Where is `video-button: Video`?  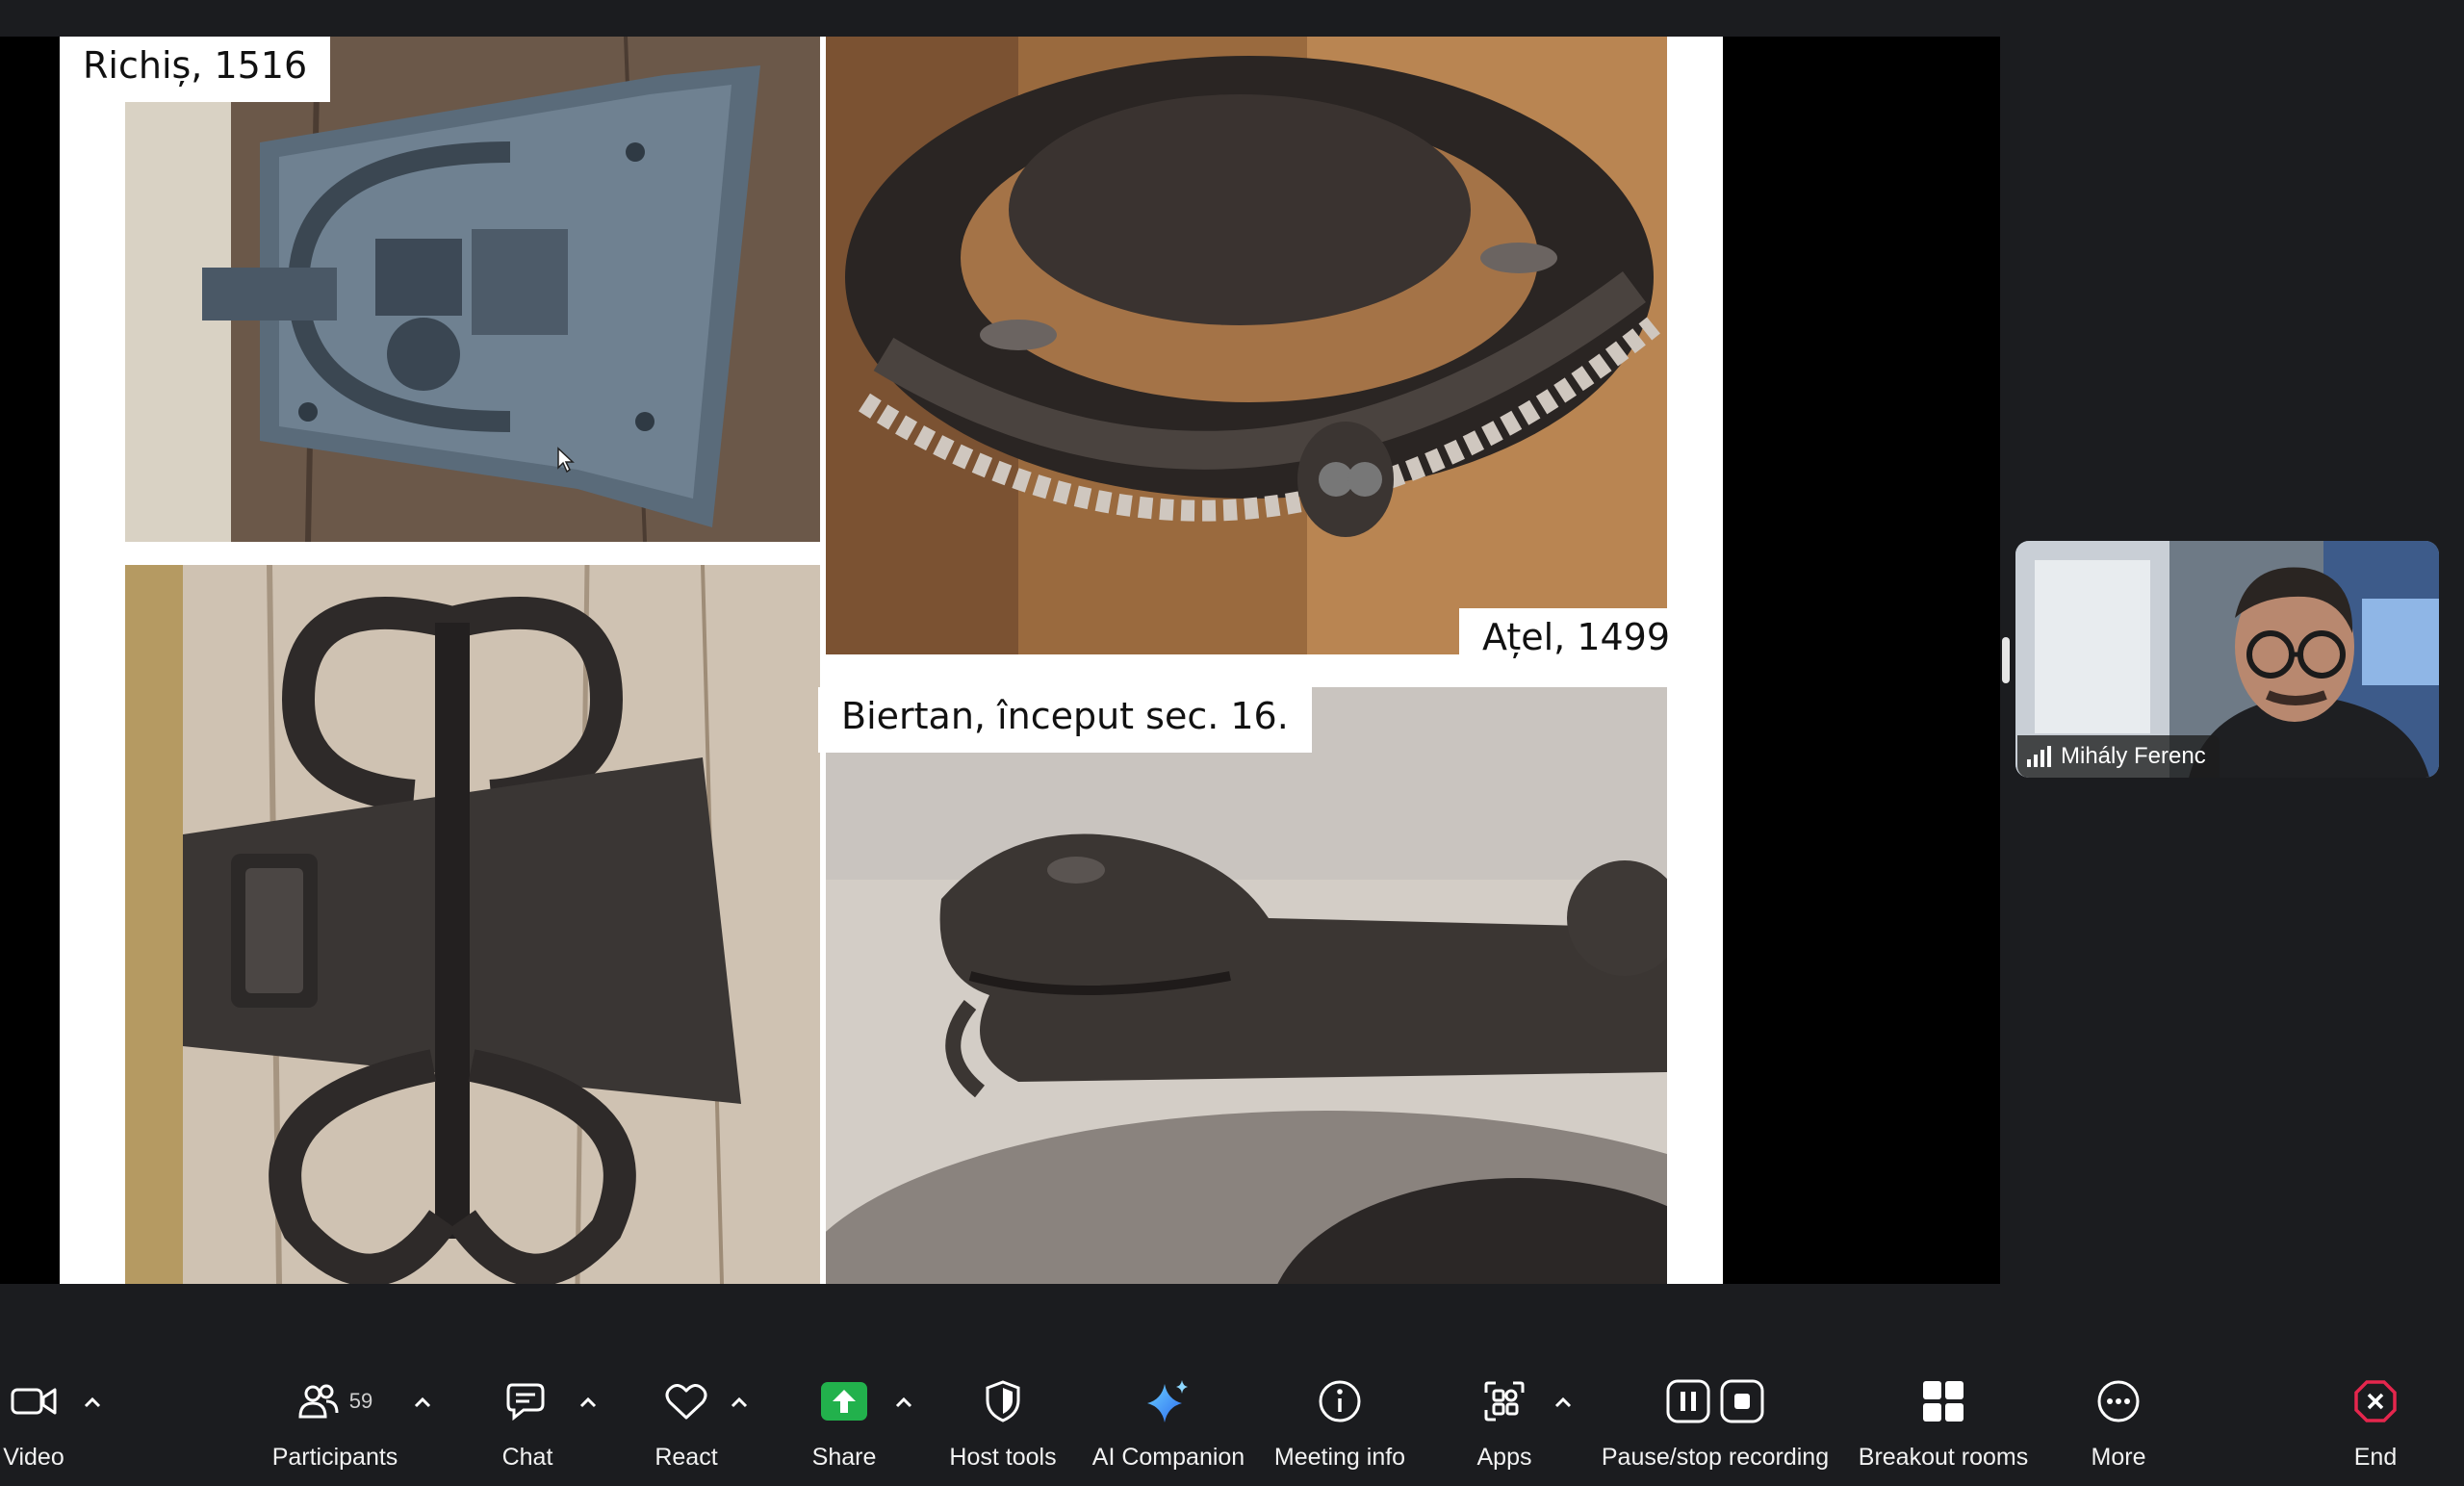 video-button: Video is located at coordinates (33, 1414).